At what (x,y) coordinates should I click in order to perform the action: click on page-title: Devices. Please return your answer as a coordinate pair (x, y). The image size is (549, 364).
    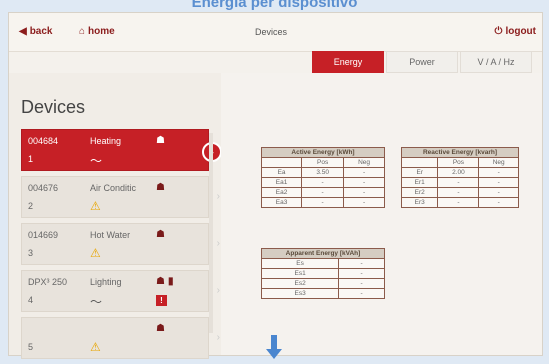
    Looking at the image, I should click on (53, 107).